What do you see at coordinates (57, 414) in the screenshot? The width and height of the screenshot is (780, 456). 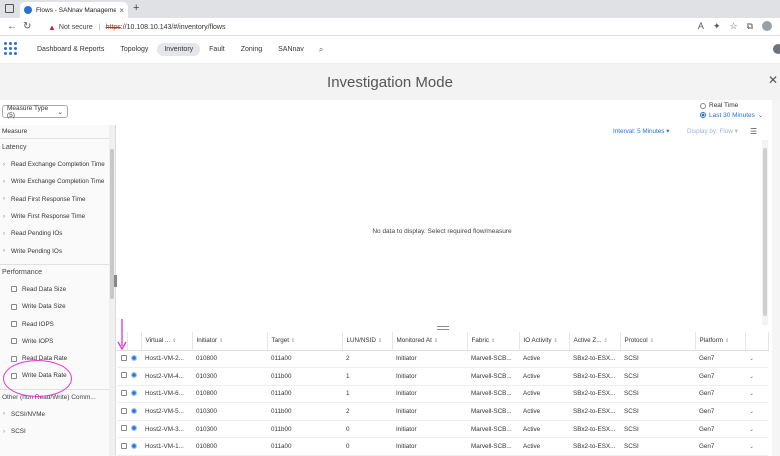 I see `measure-item: › SCSI/NVMe` at bounding box center [57, 414].